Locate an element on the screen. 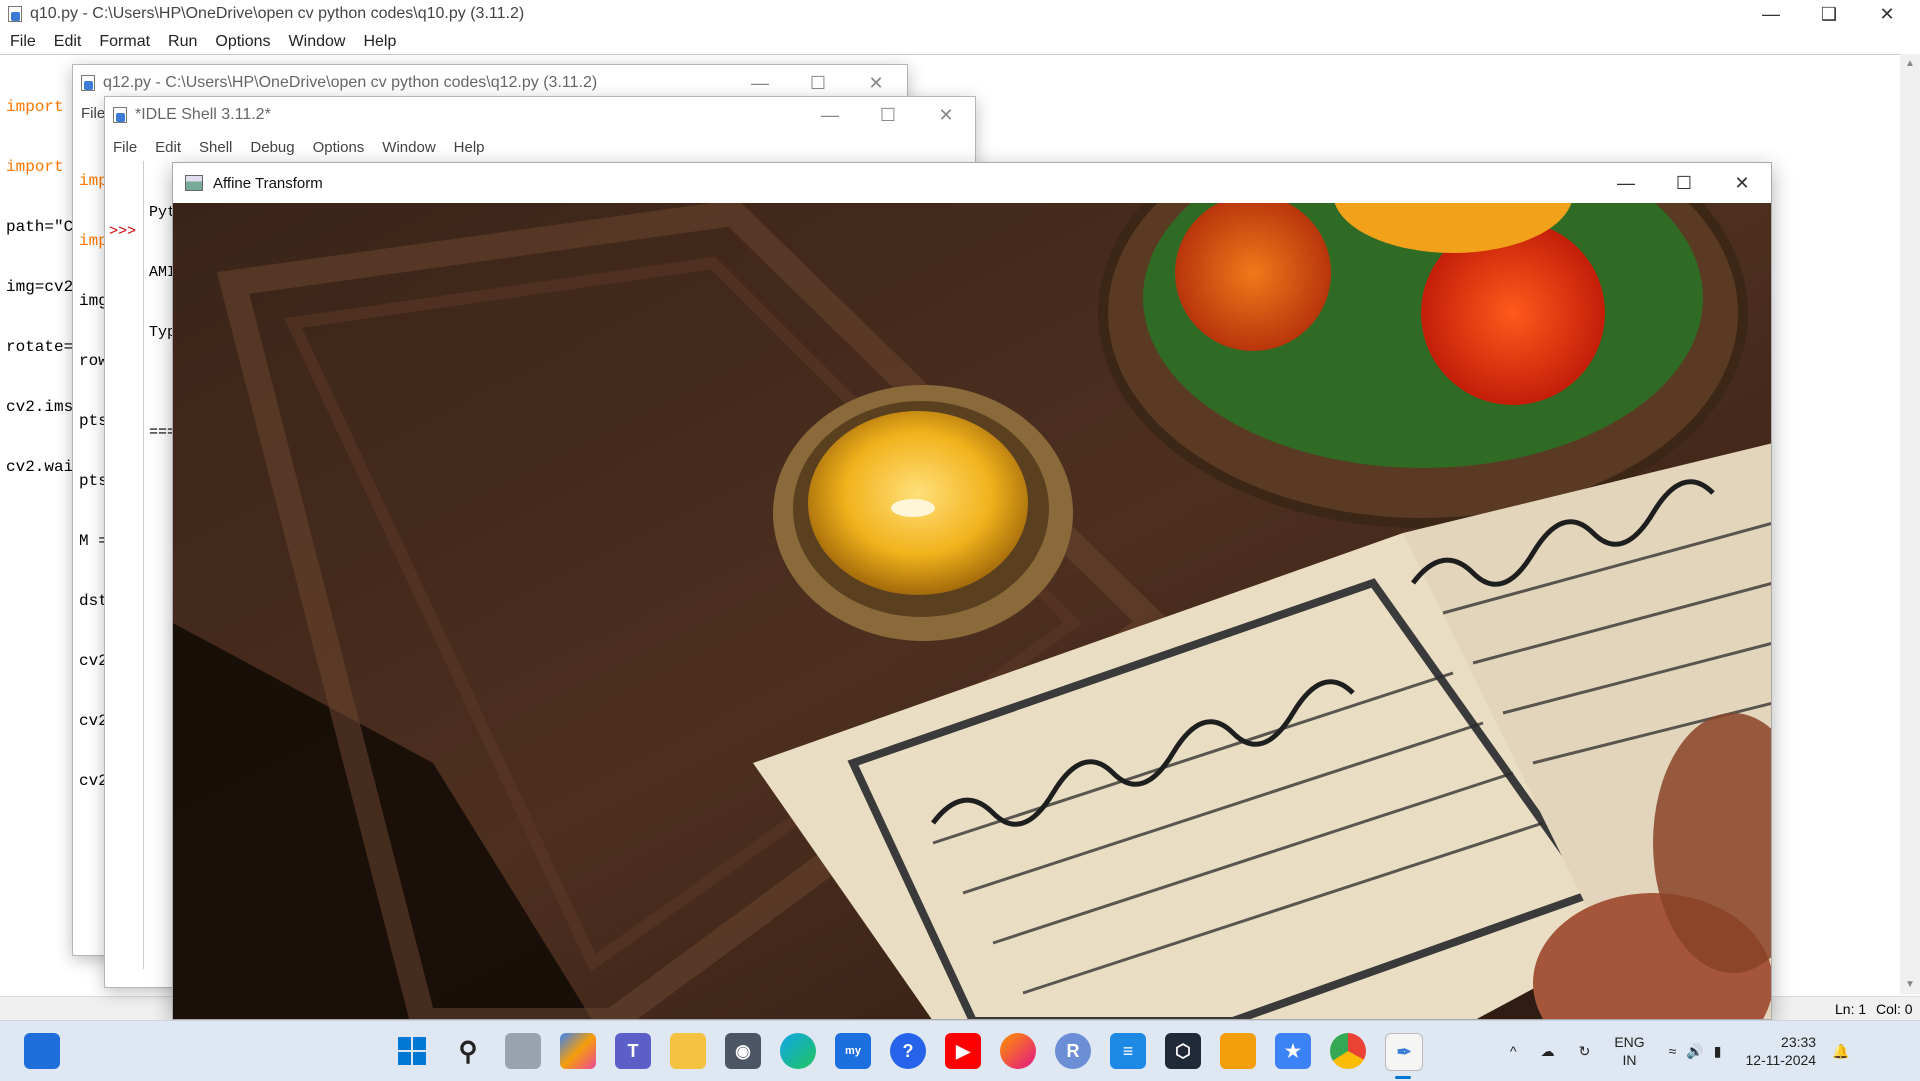 This screenshot has height=1081, width=1920. virtualbox-icon: ⬡ is located at coordinates (1183, 1051).